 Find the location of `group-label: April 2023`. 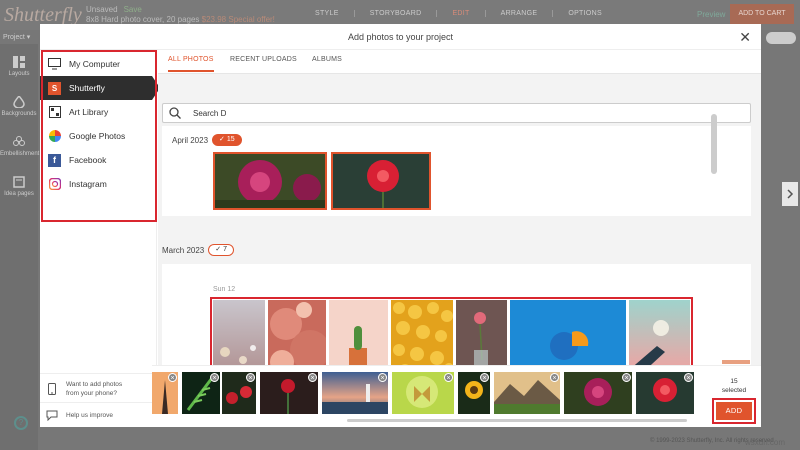

group-label: April 2023 is located at coordinates (190, 140).